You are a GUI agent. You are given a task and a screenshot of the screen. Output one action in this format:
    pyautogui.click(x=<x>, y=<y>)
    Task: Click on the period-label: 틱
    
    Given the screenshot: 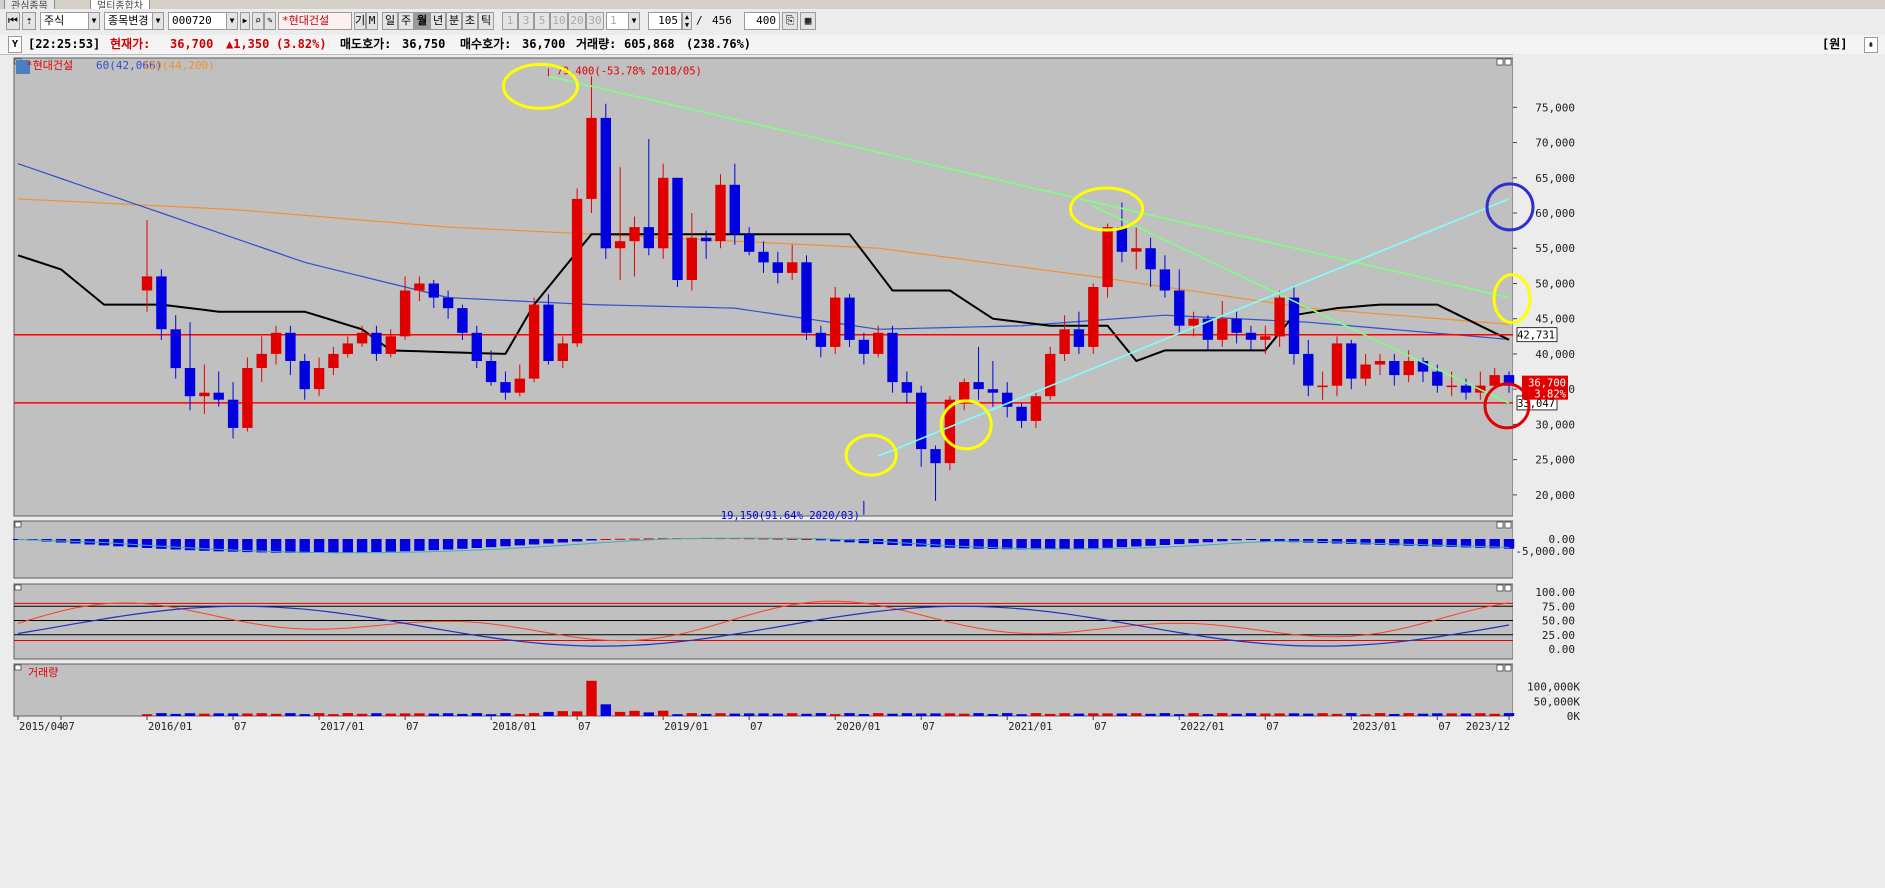 What is the action you would take?
    pyautogui.click(x=486, y=20)
    